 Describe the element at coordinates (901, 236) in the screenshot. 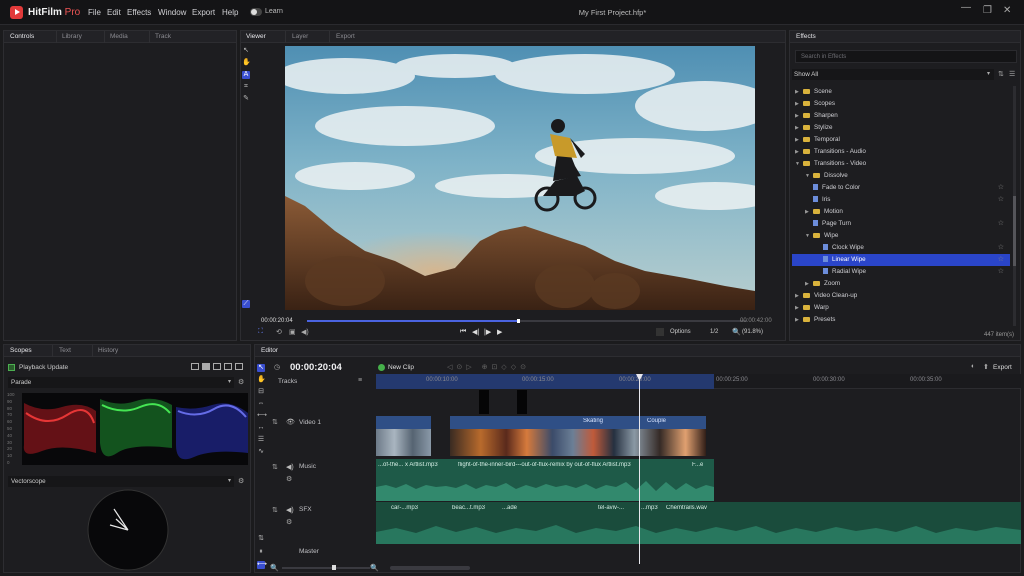

I see `effects-item: ▼ Wipe` at that location.